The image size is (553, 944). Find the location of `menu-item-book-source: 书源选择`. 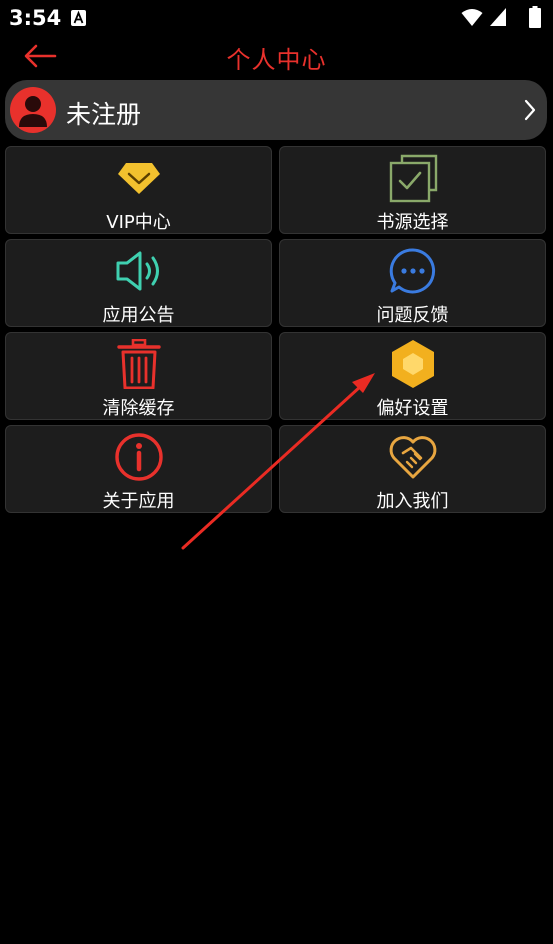

menu-item-book-source: 书源选择 is located at coordinates (412, 190).